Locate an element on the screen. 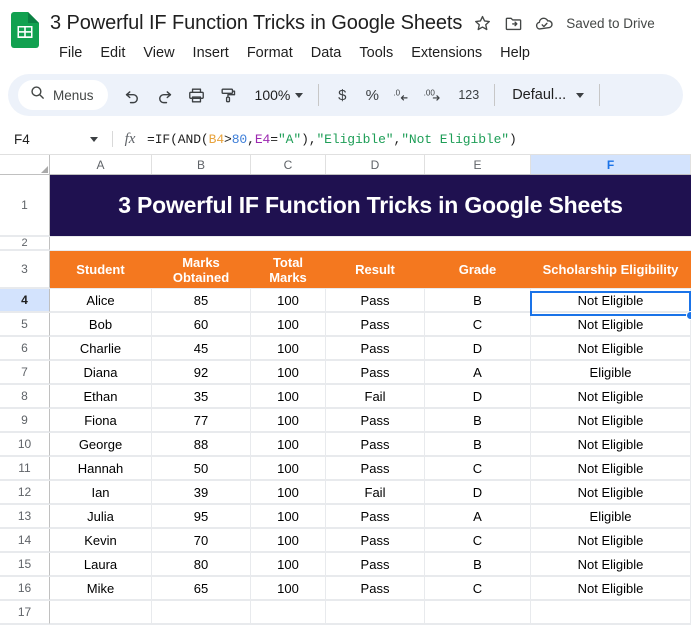 The width and height of the screenshot is (691, 640). cell-grade-15: B is located at coordinates (478, 564).